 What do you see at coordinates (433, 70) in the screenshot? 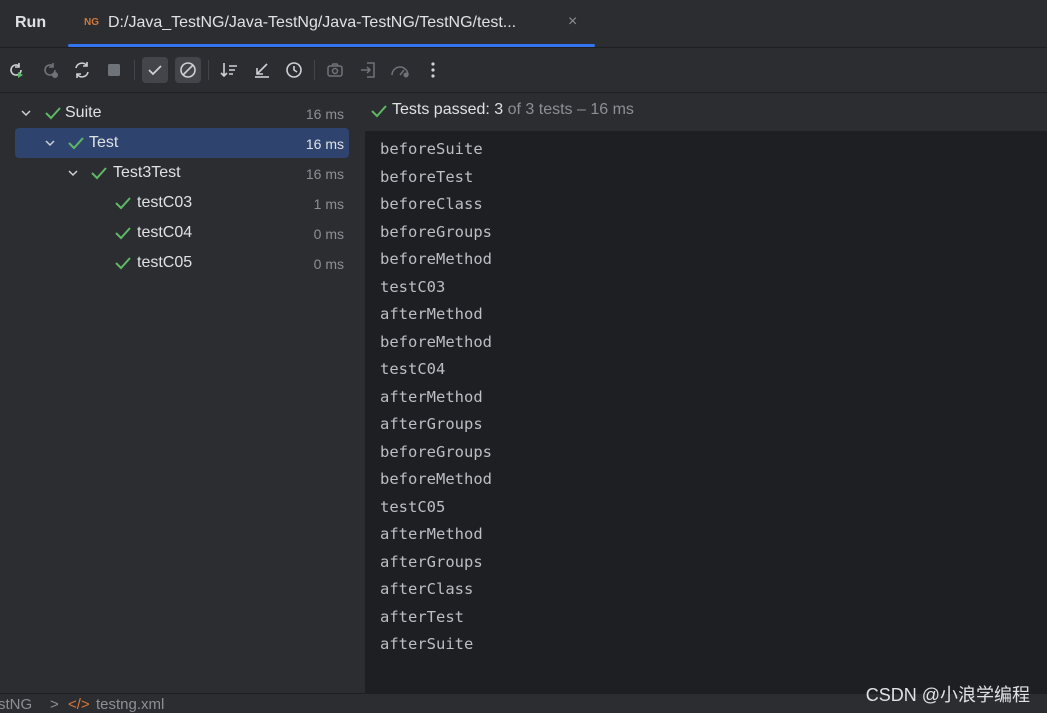
I see `more-icon` at bounding box center [433, 70].